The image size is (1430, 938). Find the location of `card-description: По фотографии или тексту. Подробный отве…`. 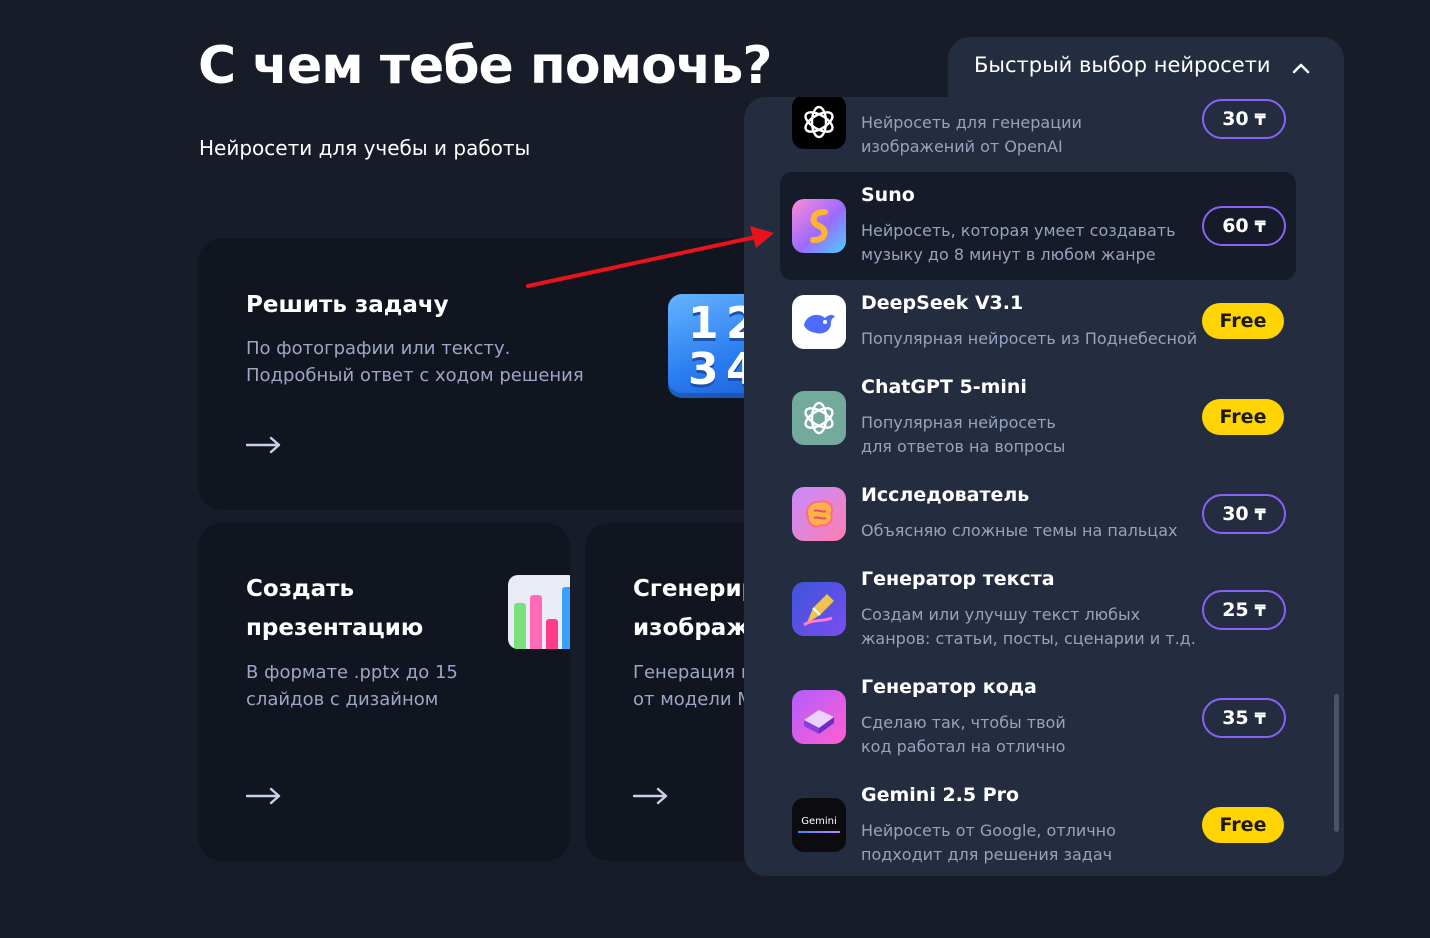

card-description: По фотографии или тексту. Подробный отве… is located at coordinates (415, 362).